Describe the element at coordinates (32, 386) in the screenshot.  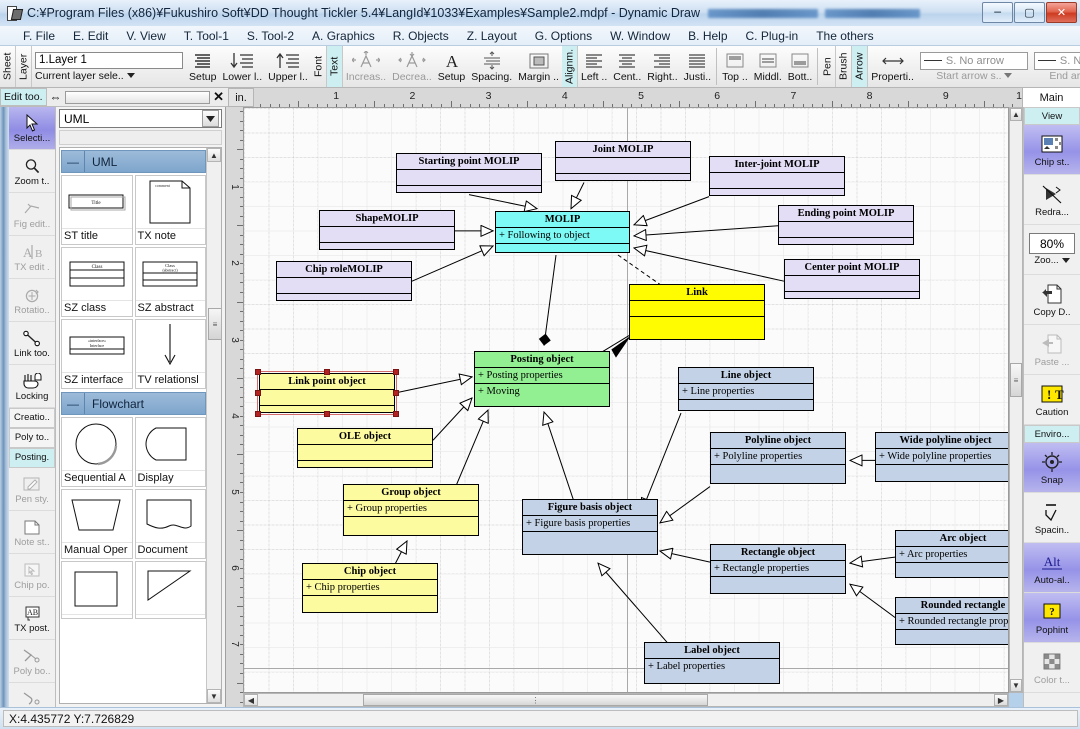
I see `tool-locking: Locking` at that location.